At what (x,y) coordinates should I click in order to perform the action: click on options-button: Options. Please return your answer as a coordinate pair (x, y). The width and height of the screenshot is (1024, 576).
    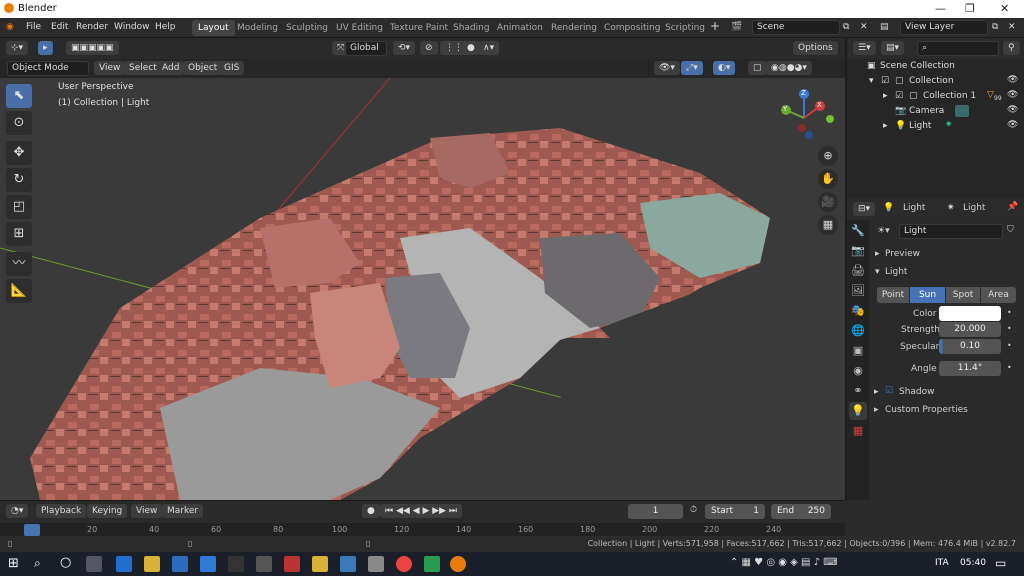
    Looking at the image, I should click on (815, 48).